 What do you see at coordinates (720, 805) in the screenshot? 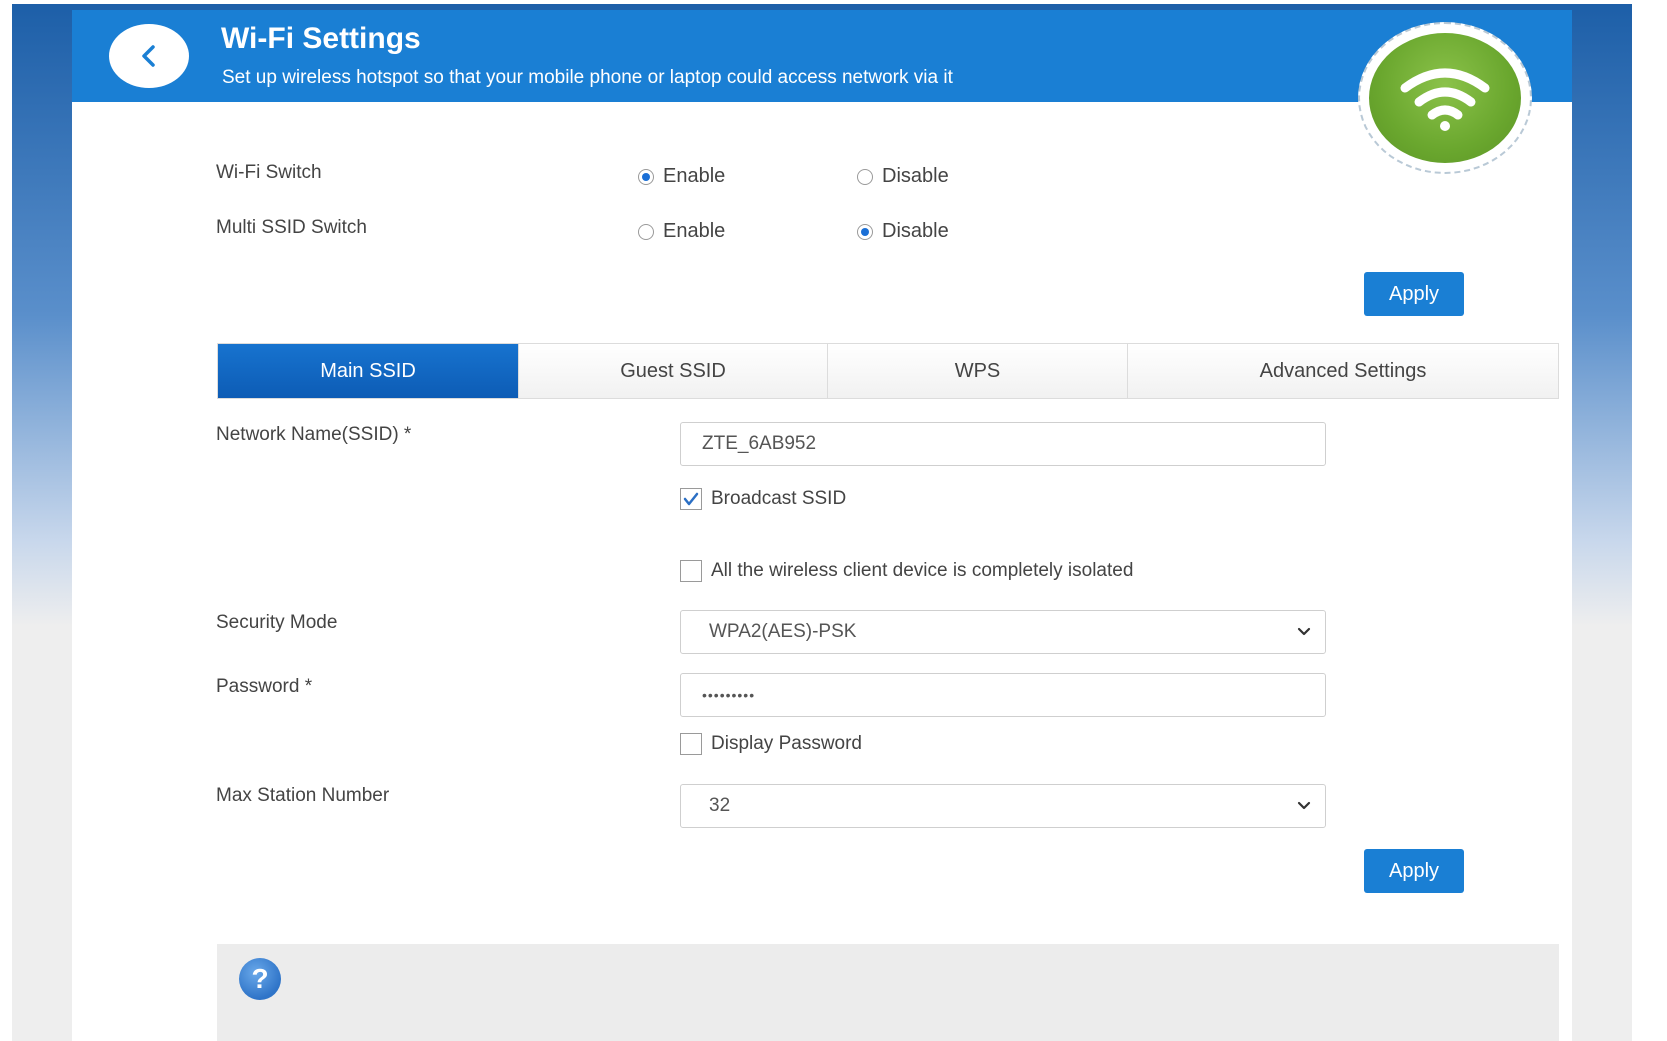
I see `max-station-value: 32` at bounding box center [720, 805].